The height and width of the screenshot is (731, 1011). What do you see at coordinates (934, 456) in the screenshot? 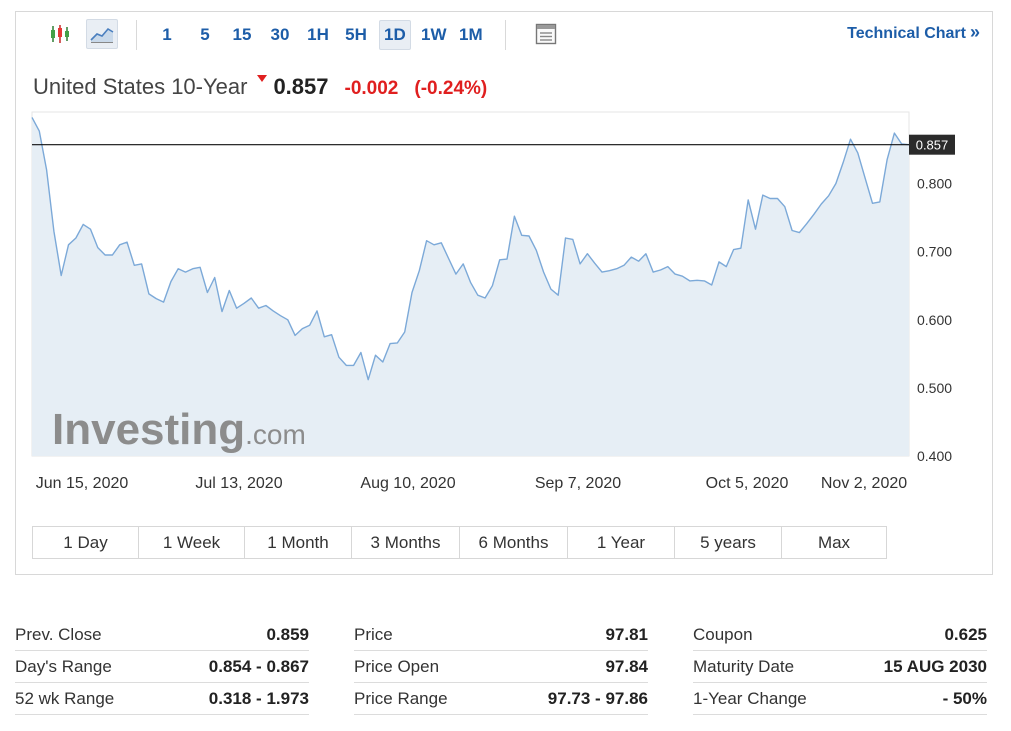
I see `y-tick-label: 0.400` at bounding box center [934, 456].